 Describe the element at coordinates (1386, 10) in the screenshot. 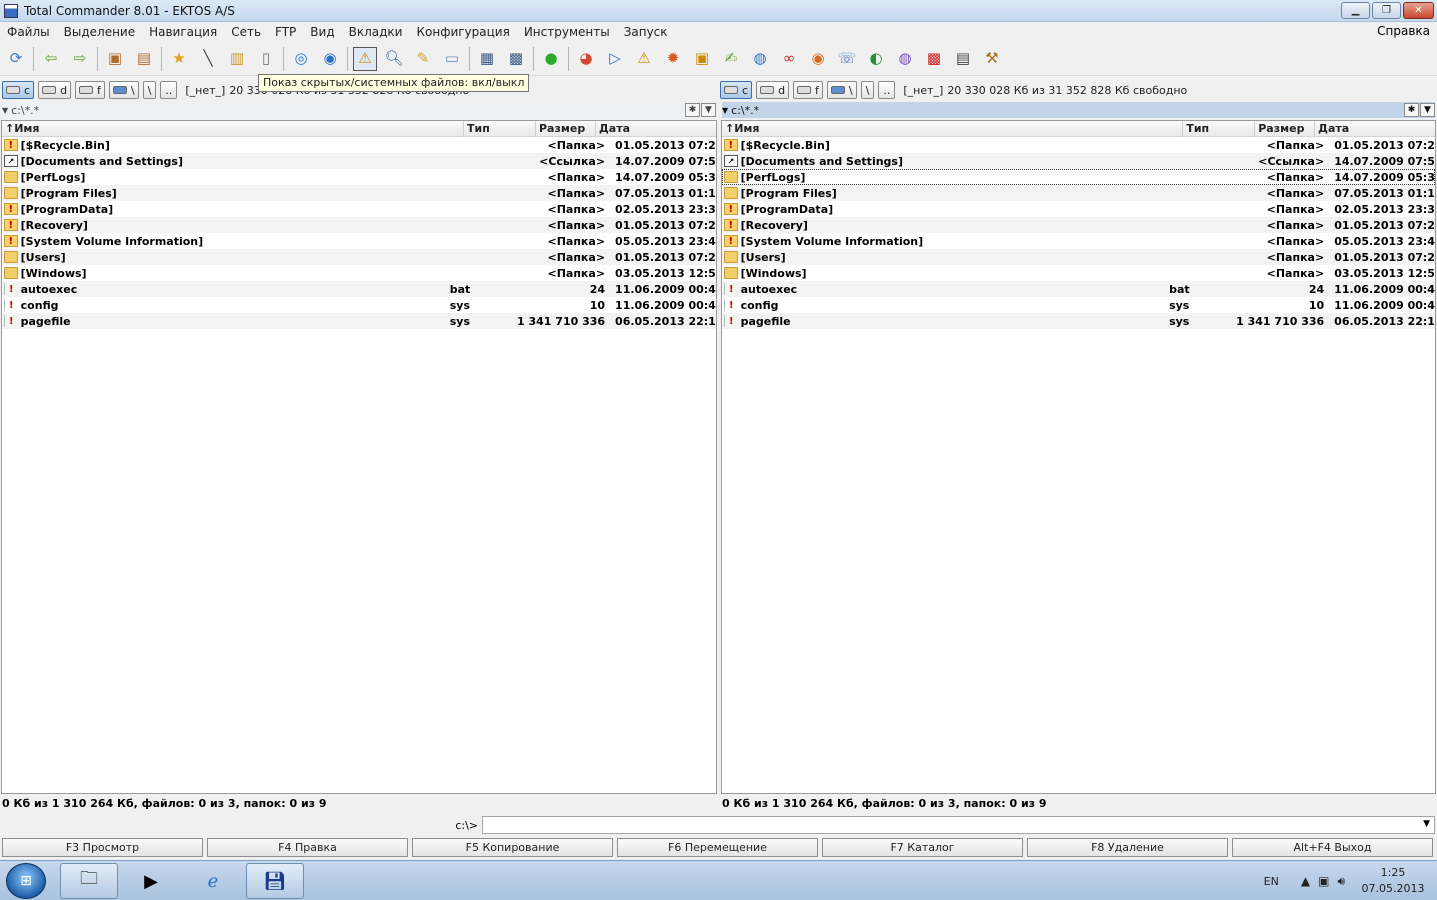

I see `maximize-button: ❐` at that location.